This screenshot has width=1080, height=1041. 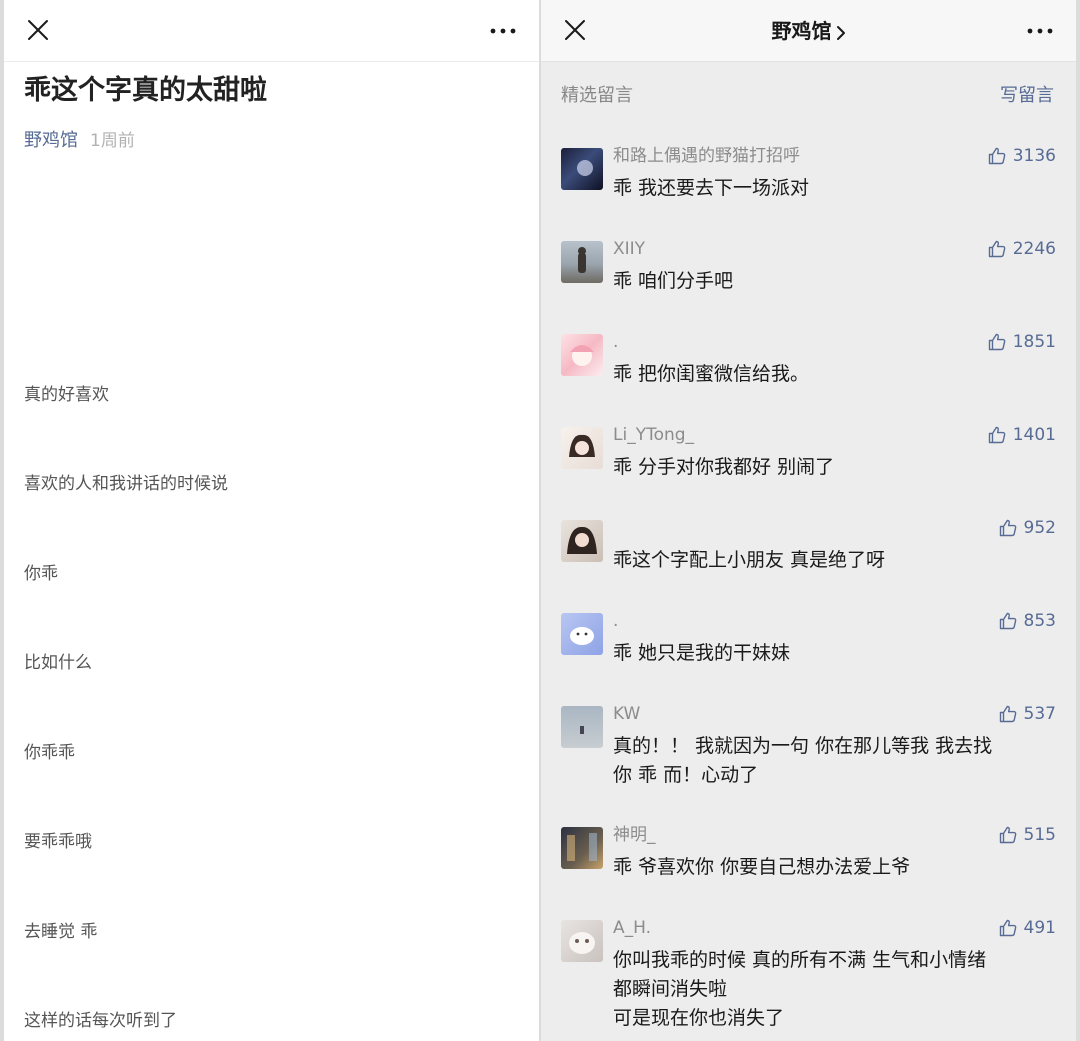 What do you see at coordinates (749, 560) in the screenshot?
I see `comment-text: 乖这个字配上小朋友 真是绝了呀` at bounding box center [749, 560].